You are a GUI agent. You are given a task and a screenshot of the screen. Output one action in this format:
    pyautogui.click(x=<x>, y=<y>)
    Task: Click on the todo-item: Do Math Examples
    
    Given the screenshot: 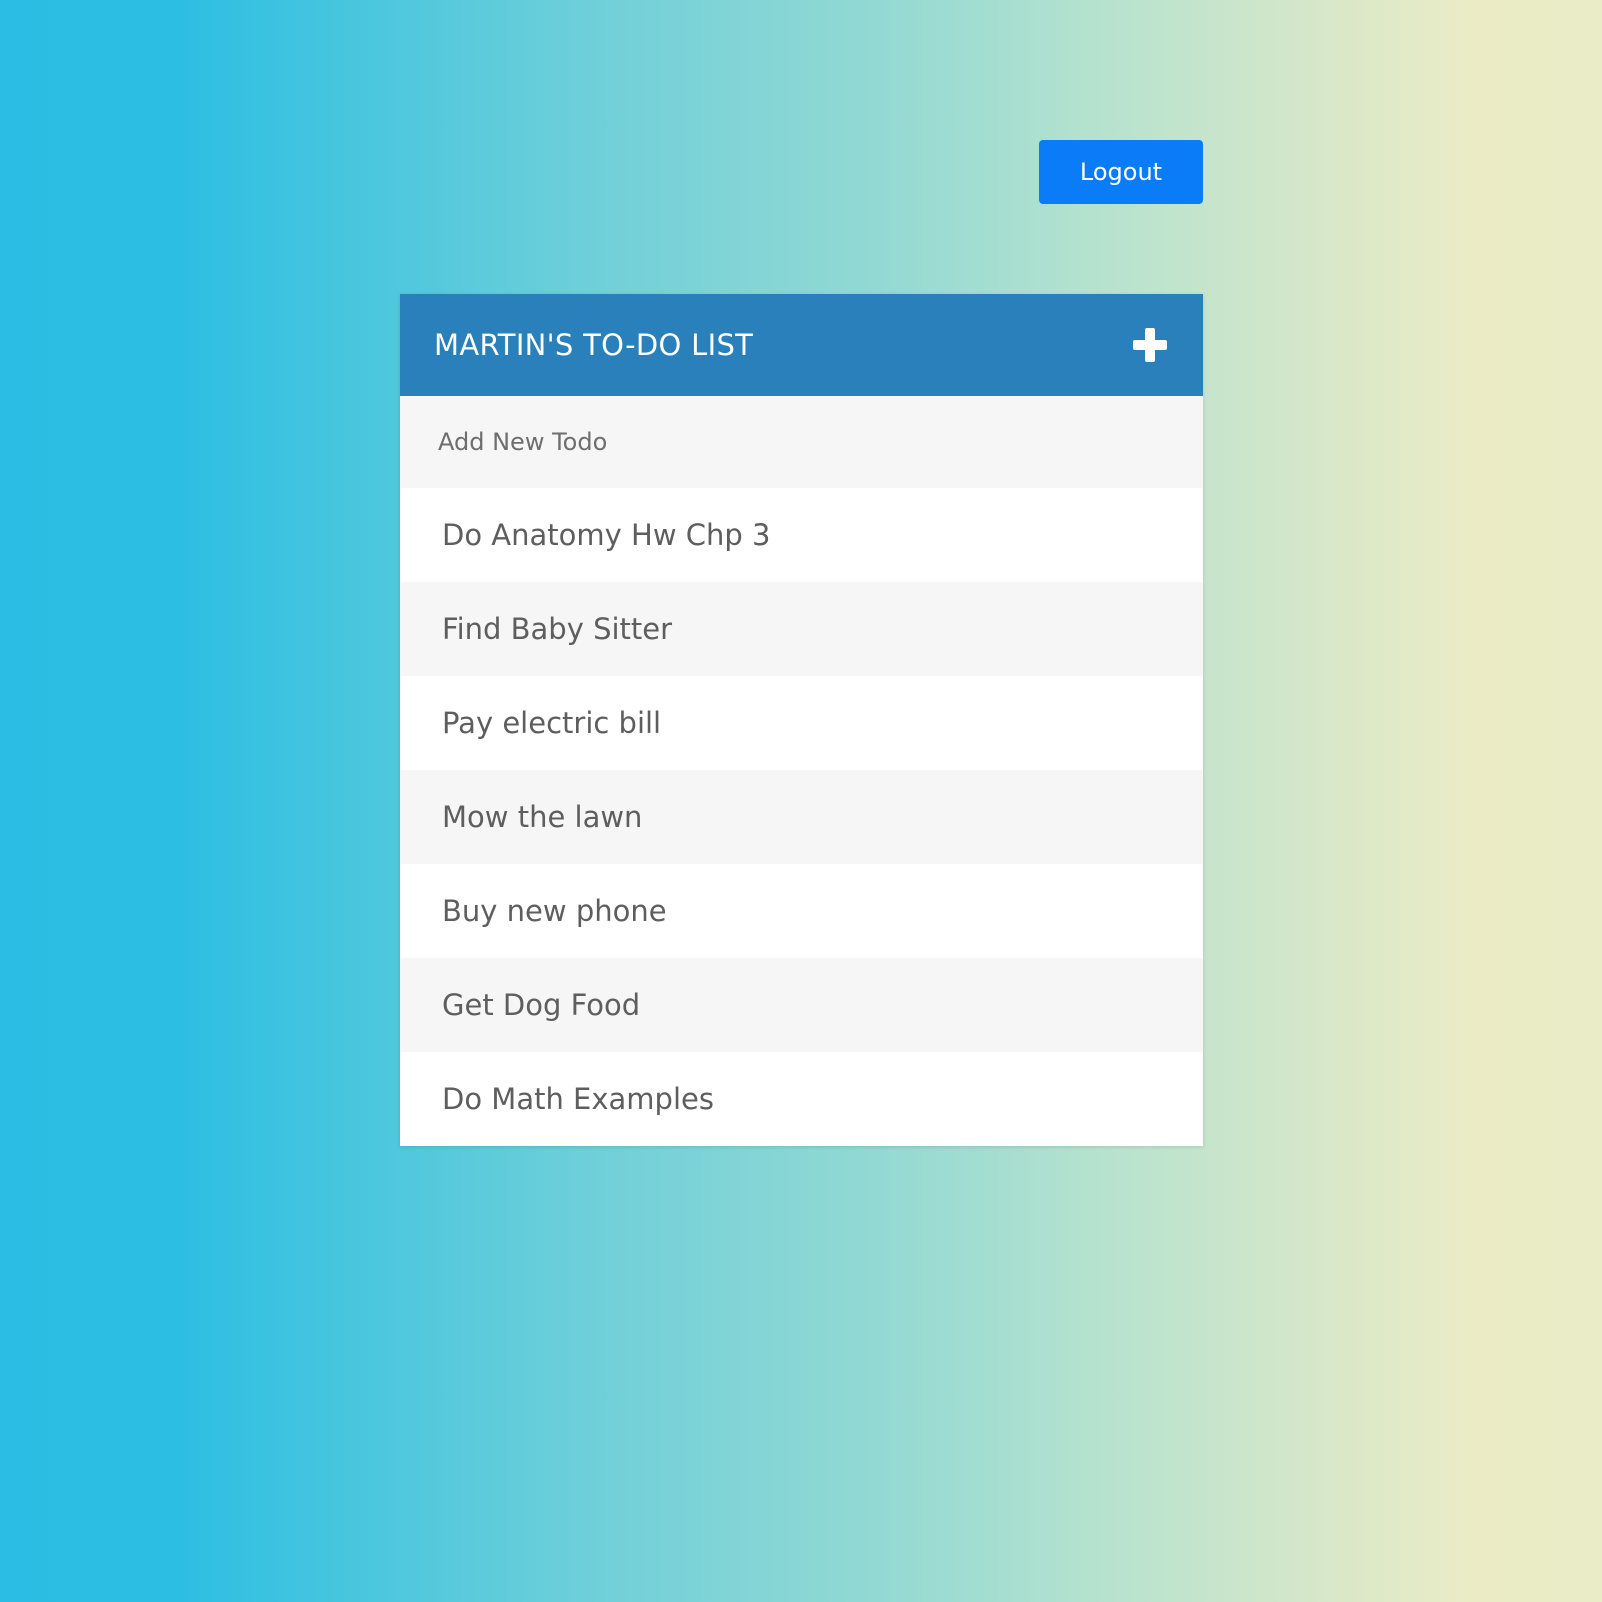 What is the action you would take?
    pyautogui.click(x=801, y=1099)
    